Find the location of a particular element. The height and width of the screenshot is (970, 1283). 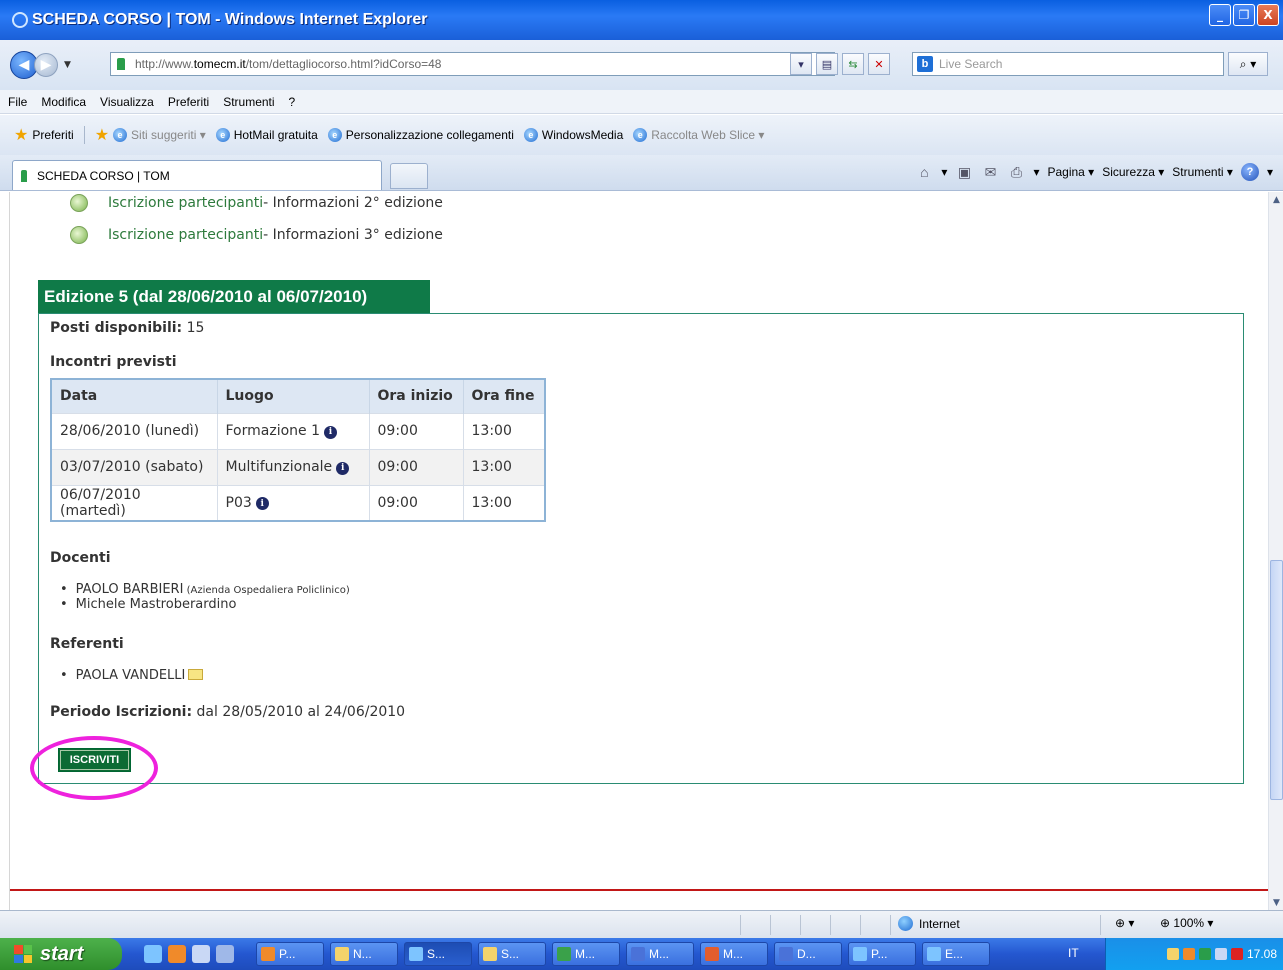

site-favicon-icon is located at coordinates (121, 64).